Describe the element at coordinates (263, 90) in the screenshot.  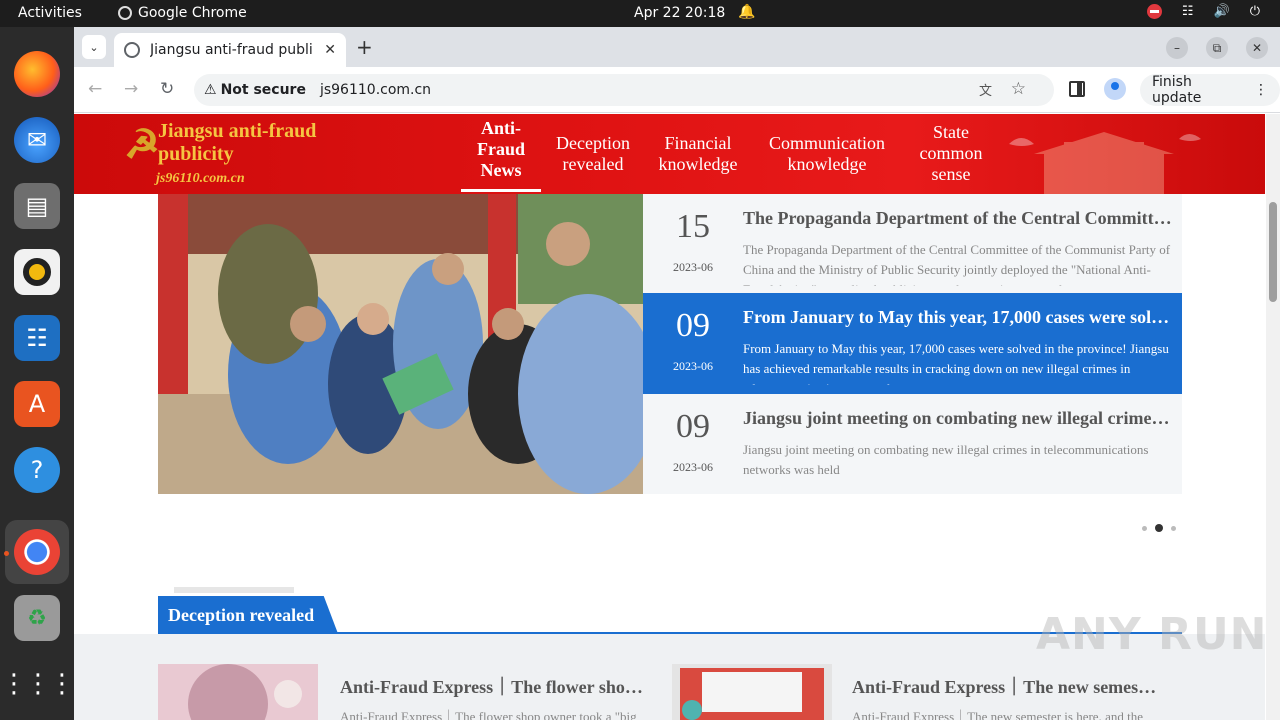
I see `security-label: Not secure` at that location.